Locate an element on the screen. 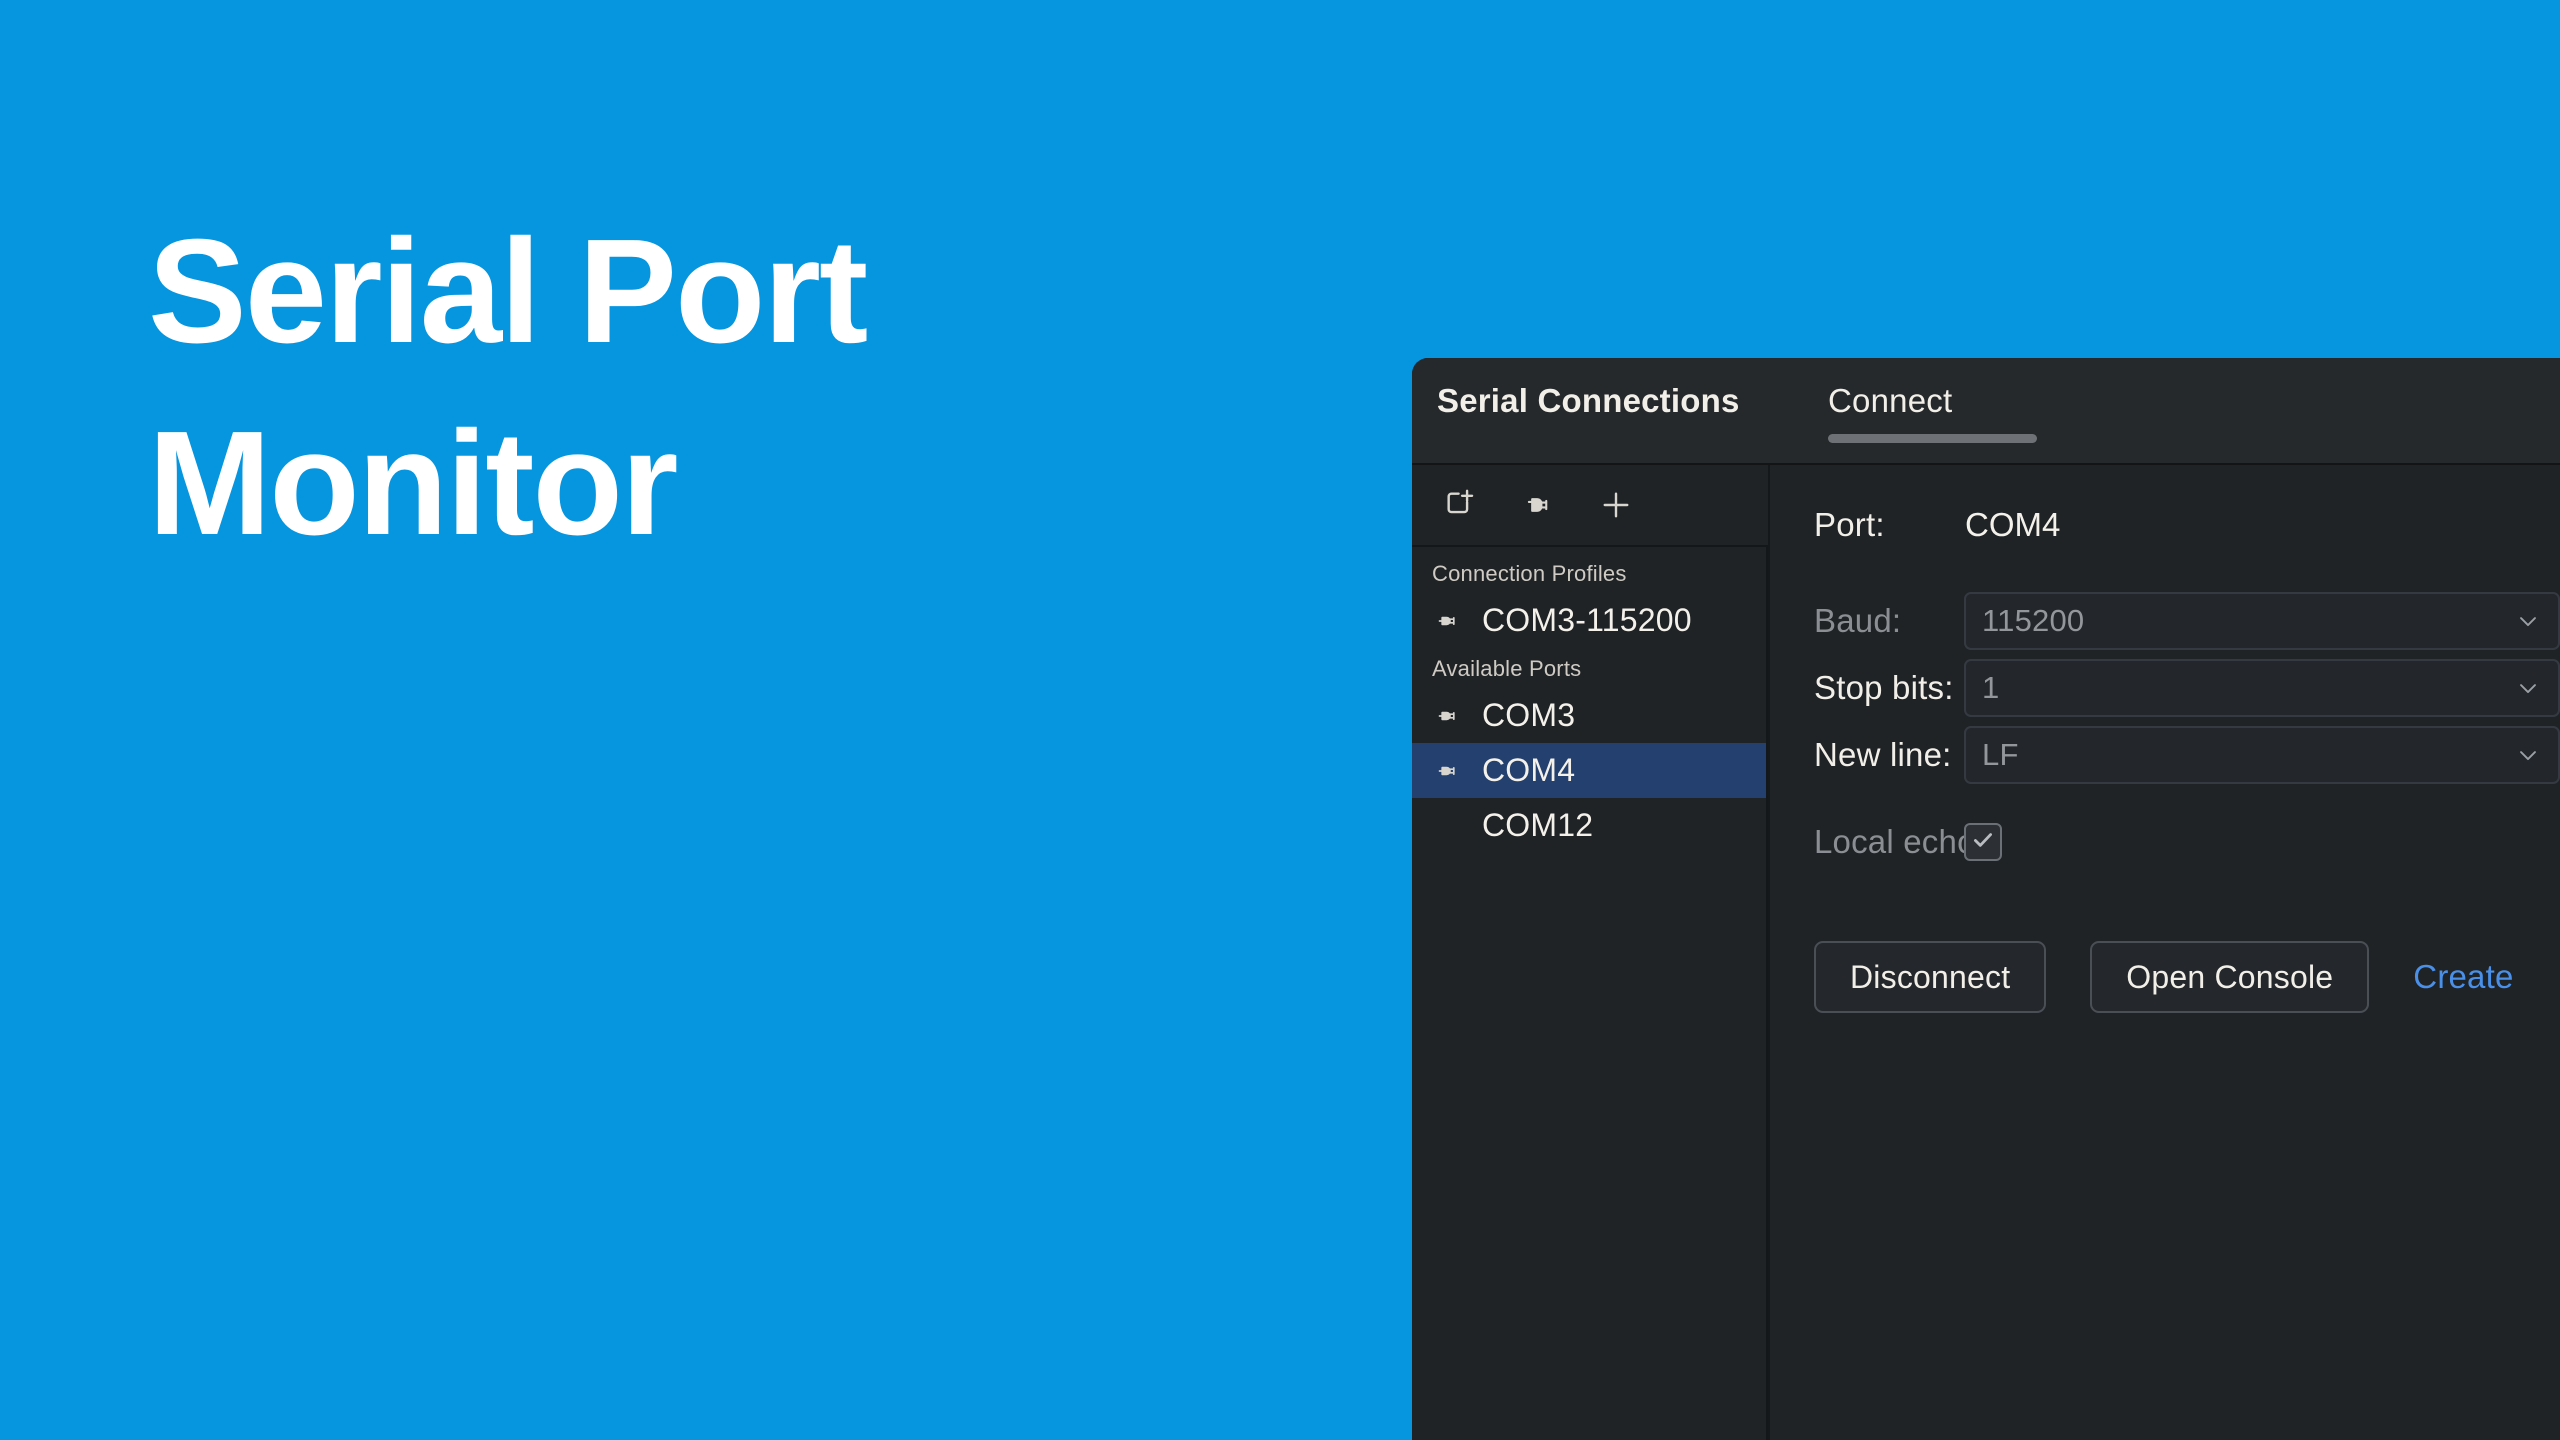 This screenshot has width=2560, height=1440. open-console-button: Open Console is located at coordinates (2230, 977).